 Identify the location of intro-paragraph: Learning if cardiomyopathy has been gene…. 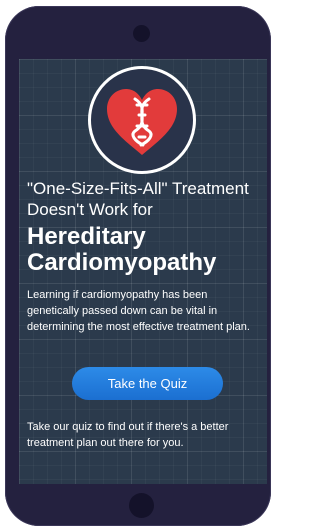
(138, 311).